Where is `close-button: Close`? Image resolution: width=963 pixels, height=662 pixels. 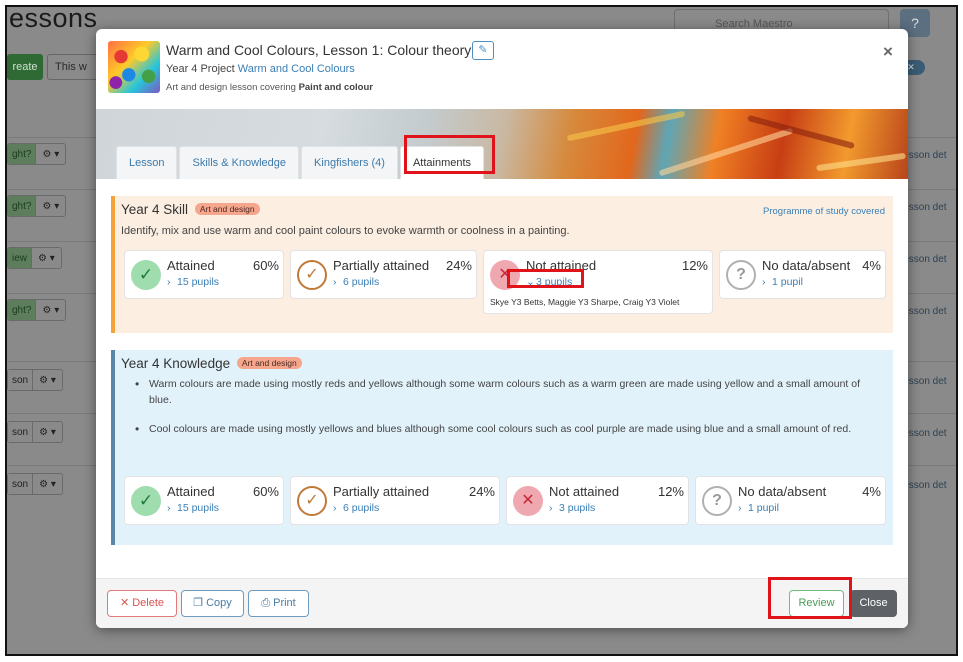
close-button: Close is located at coordinates (873, 603).